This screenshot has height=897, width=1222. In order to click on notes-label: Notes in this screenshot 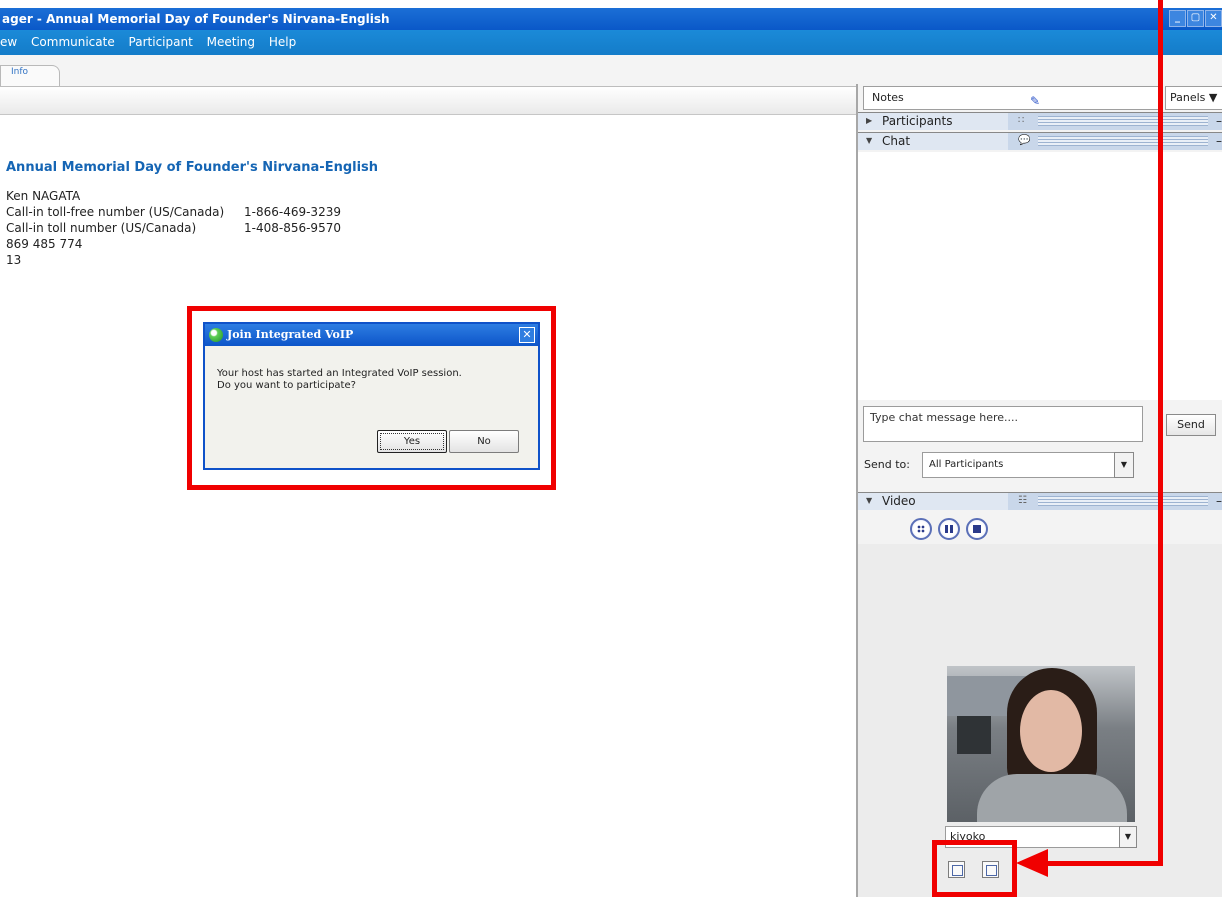, I will do `click(888, 97)`.